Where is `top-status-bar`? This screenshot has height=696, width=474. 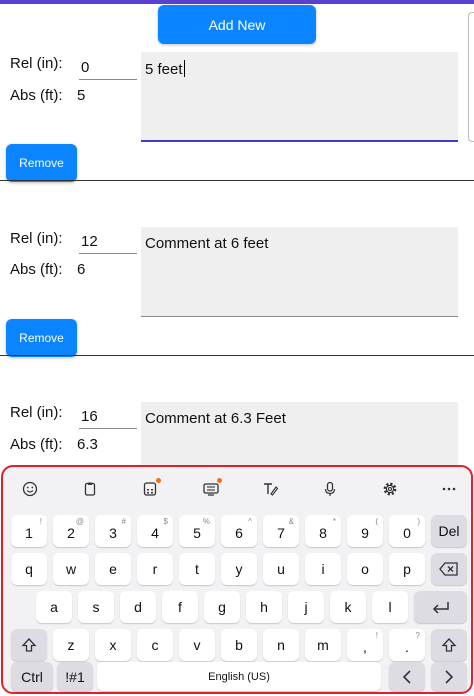
top-status-bar is located at coordinates (237, 2).